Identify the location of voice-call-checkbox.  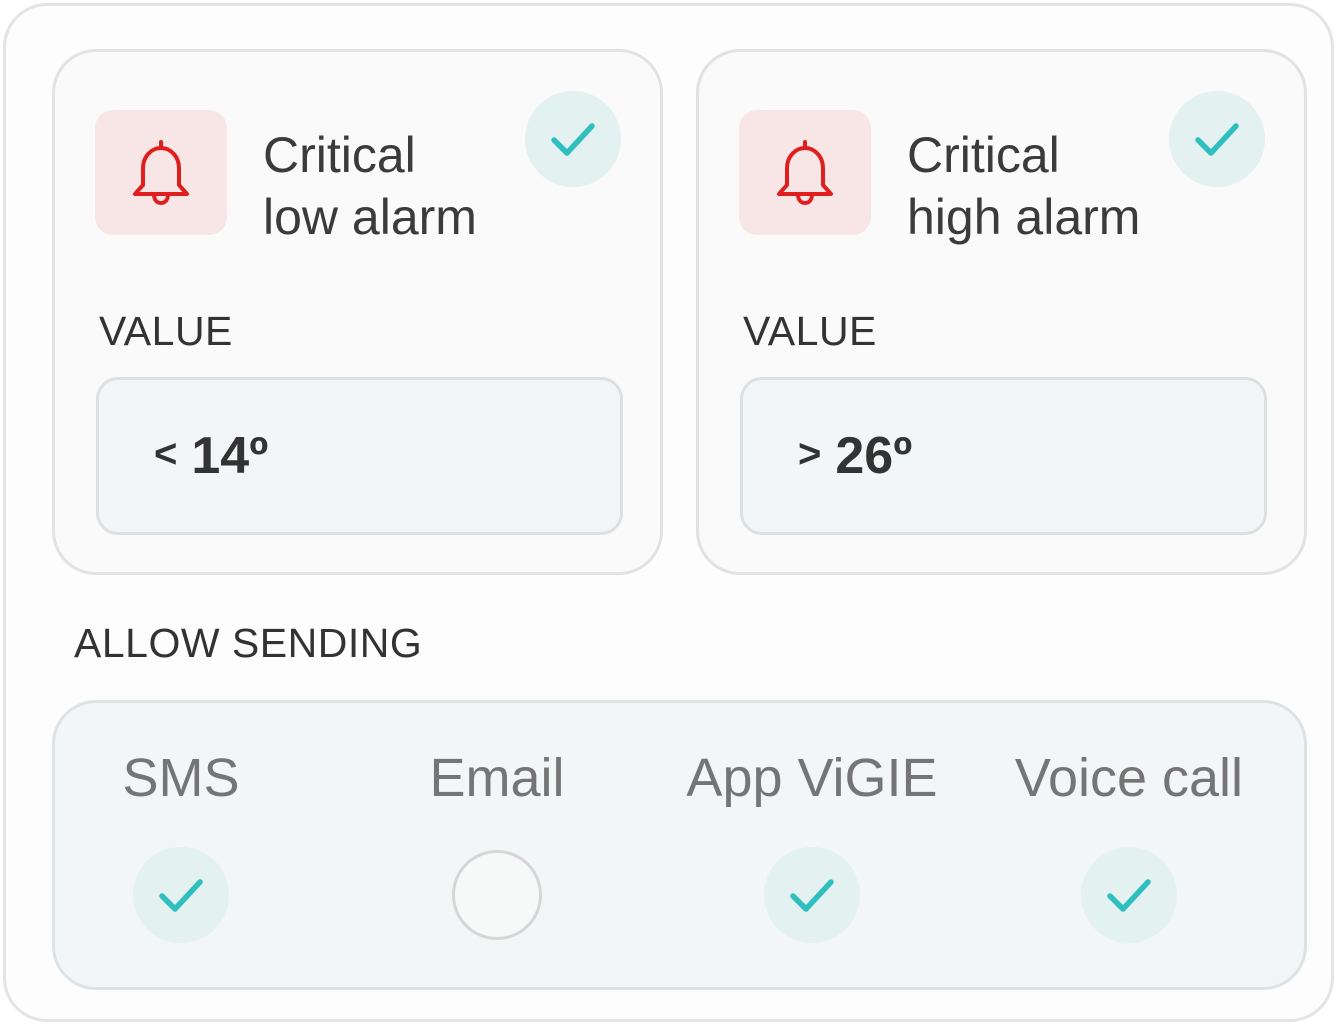
(1129, 895).